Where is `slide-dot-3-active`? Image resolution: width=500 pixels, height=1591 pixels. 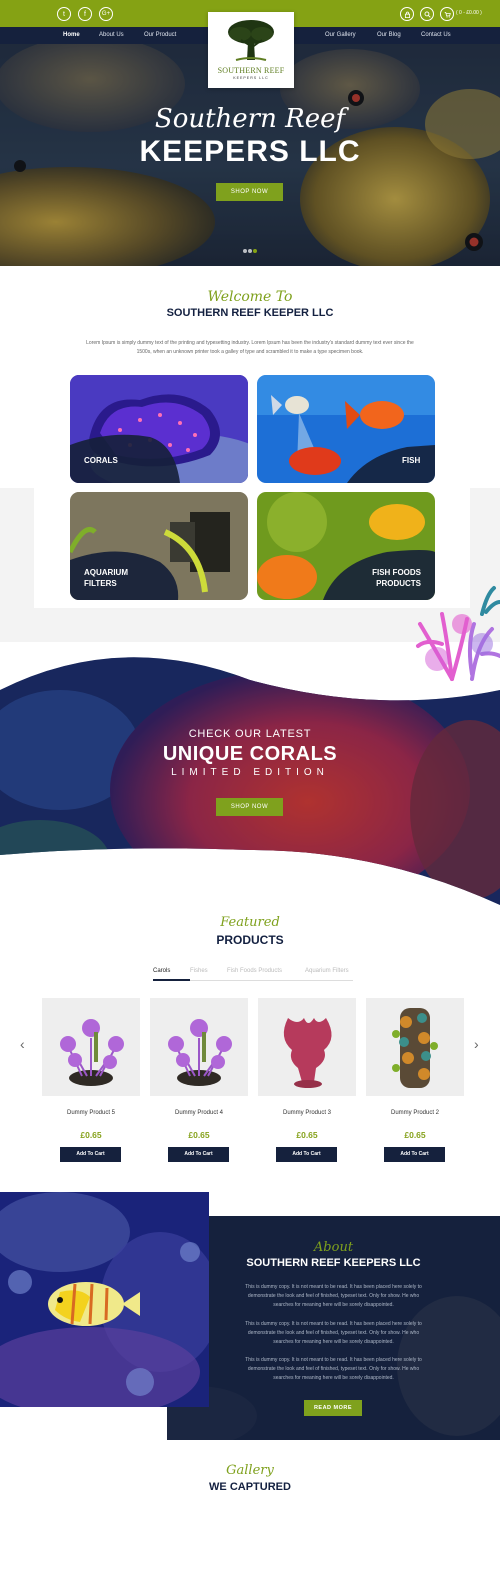 slide-dot-3-active is located at coordinates (255, 251).